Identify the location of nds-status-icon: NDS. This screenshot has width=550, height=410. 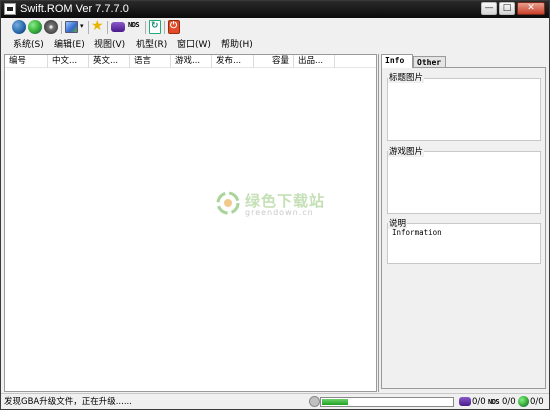
(494, 402).